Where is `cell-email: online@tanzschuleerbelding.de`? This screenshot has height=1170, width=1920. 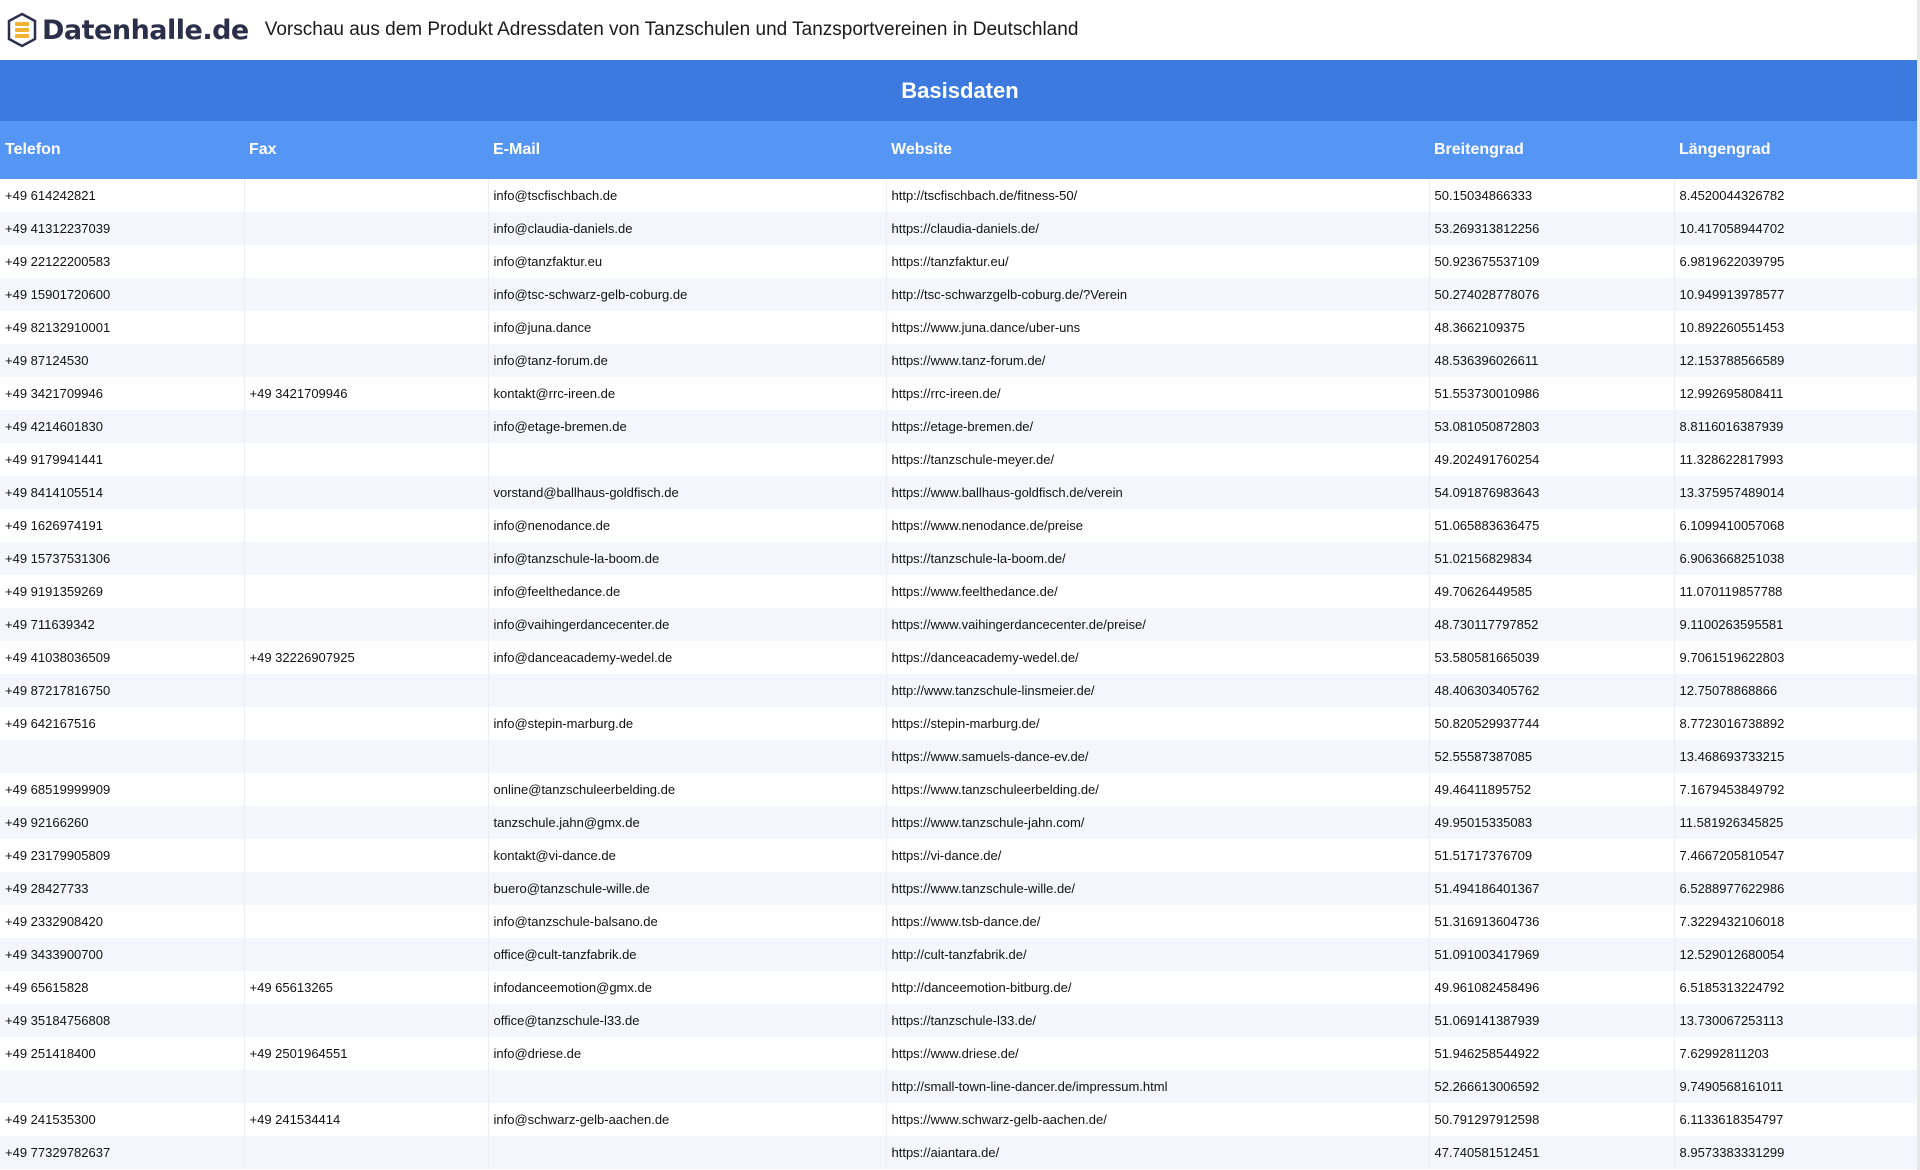 cell-email: online@tanzschuleerbelding.de is located at coordinates (687, 789).